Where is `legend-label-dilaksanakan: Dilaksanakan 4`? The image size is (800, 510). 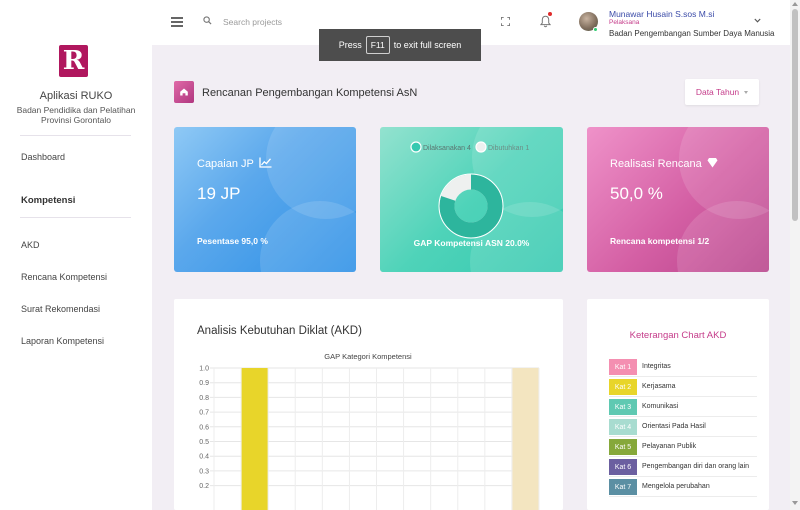 legend-label-dilaksanakan: Dilaksanakan 4 is located at coordinates (447, 148).